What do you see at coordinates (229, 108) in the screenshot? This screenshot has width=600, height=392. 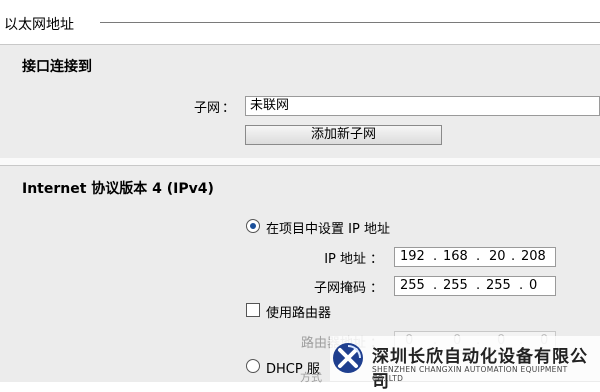 I see `subnet-colon: ：` at bounding box center [229, 108].